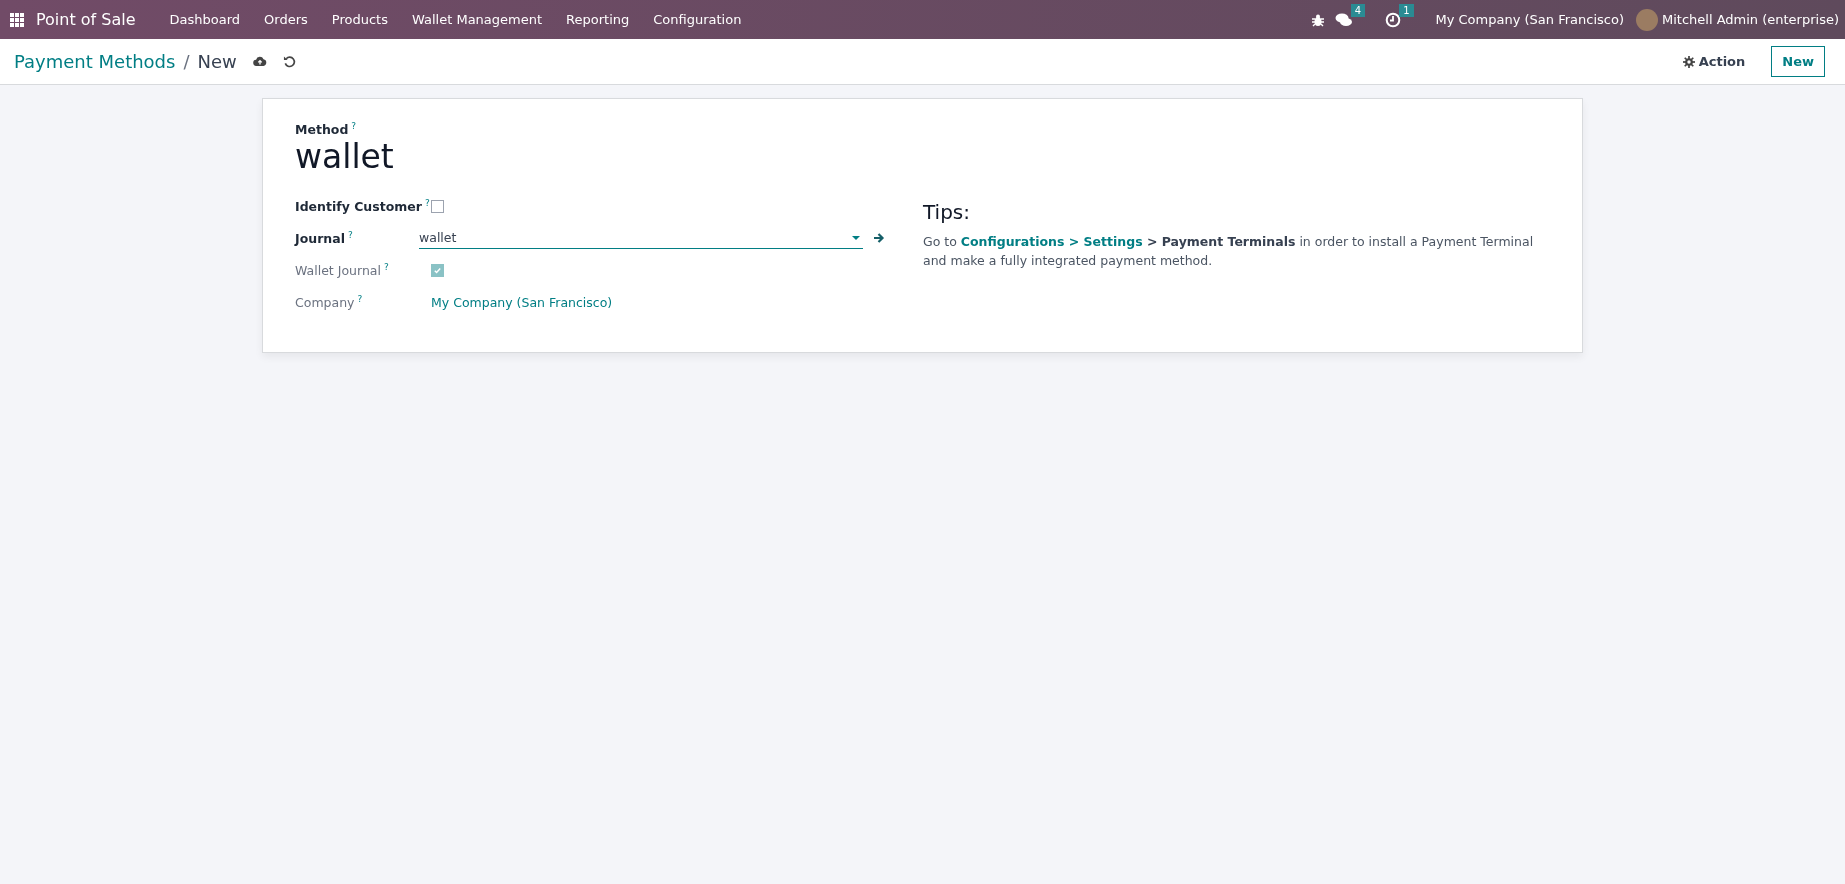 Image resolution: width=1845 pixels, height=884 pixels. Describe the element at coordinates (17, 19) in the screenshot. I see `apps-menu-icon` at that location.